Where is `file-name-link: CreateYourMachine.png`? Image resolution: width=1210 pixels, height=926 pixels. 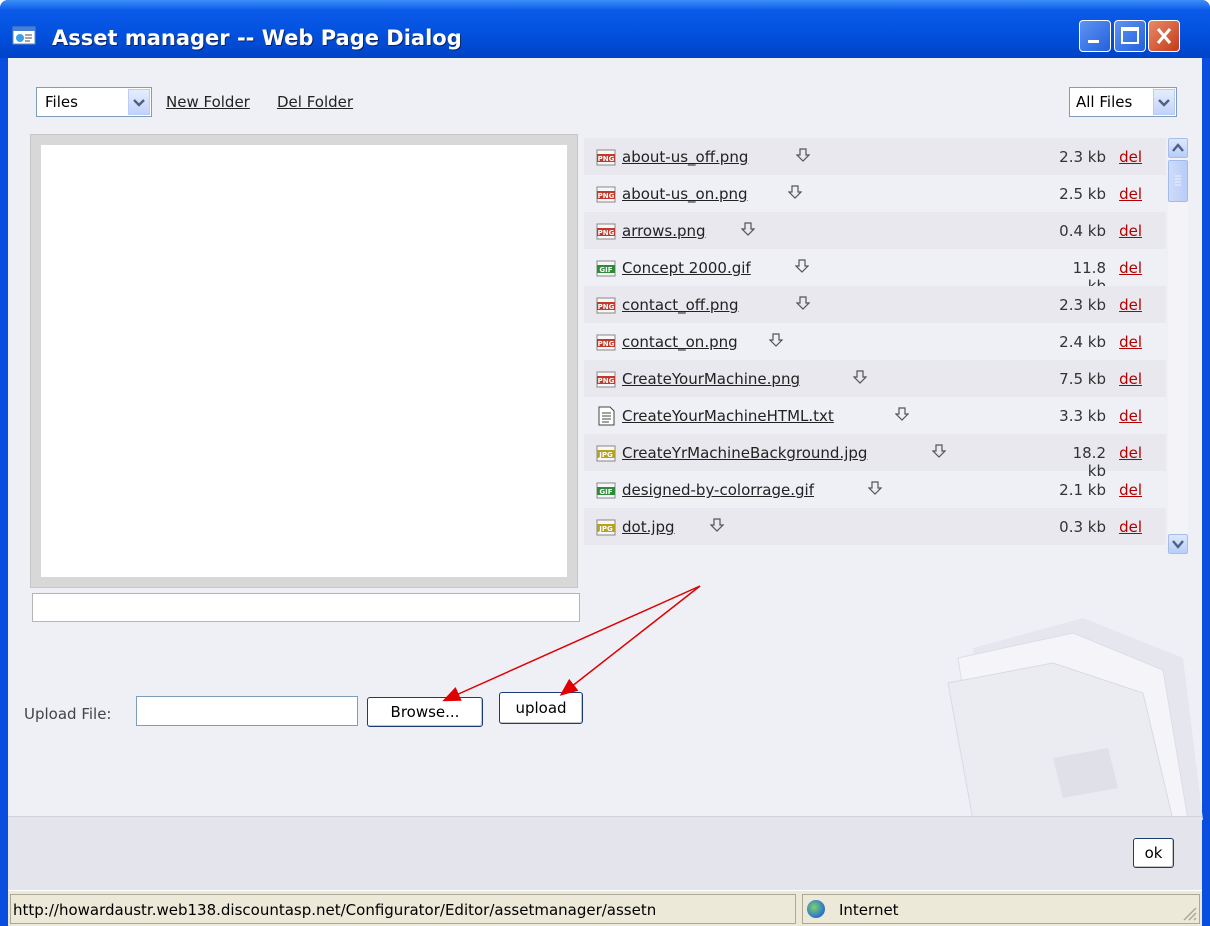 file-name-link: CreateYourMachine.png is located at coordinates (711, 379).